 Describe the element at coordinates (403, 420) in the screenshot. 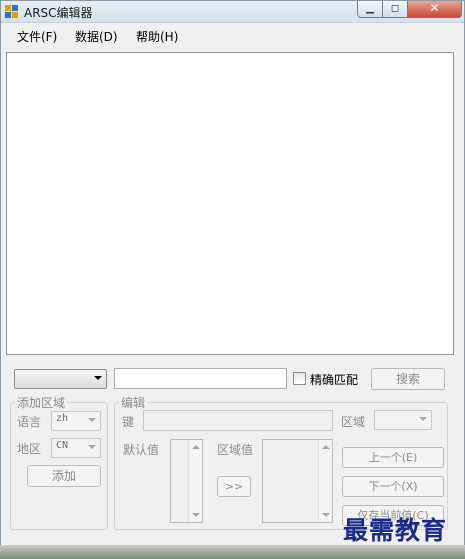

I see `edit-region-dropdown` at that location.